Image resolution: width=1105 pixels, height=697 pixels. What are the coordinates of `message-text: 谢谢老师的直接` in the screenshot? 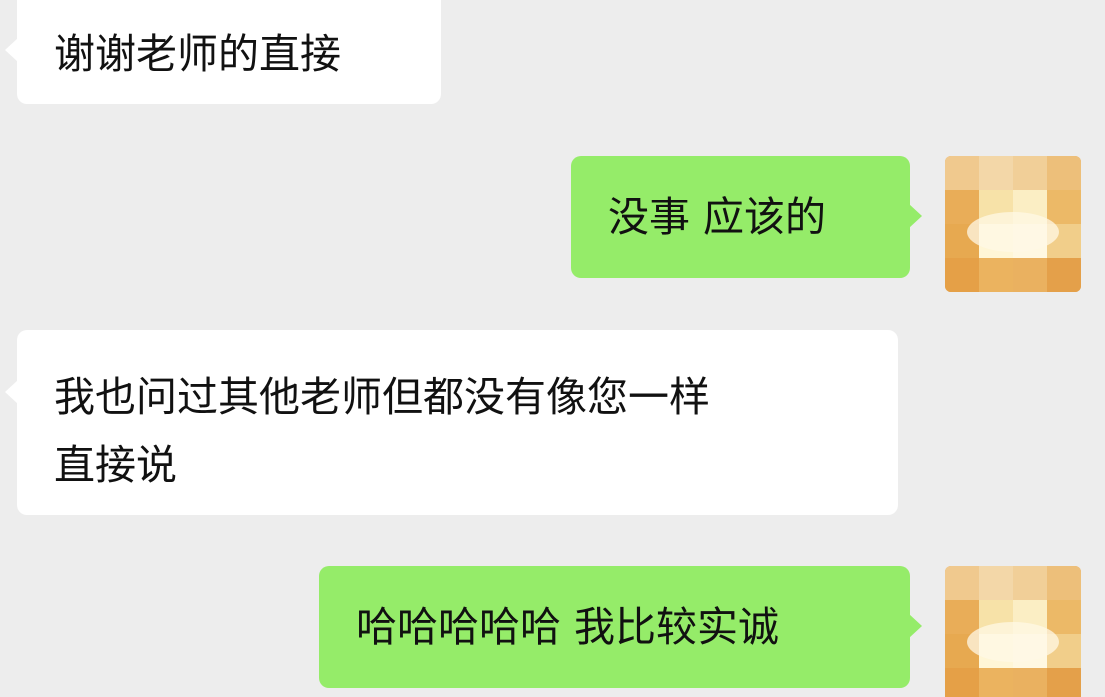 It's located at (197, 54).